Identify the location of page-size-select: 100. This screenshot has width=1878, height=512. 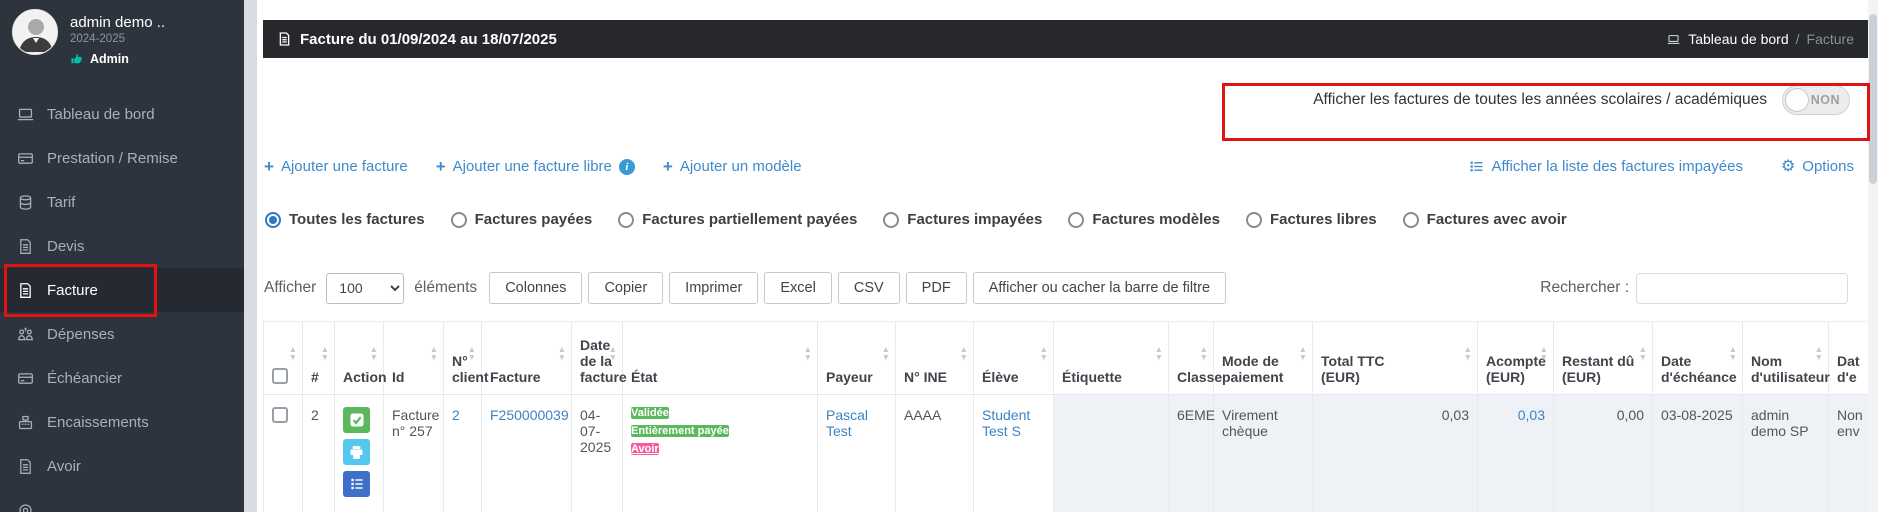
(365, 288).